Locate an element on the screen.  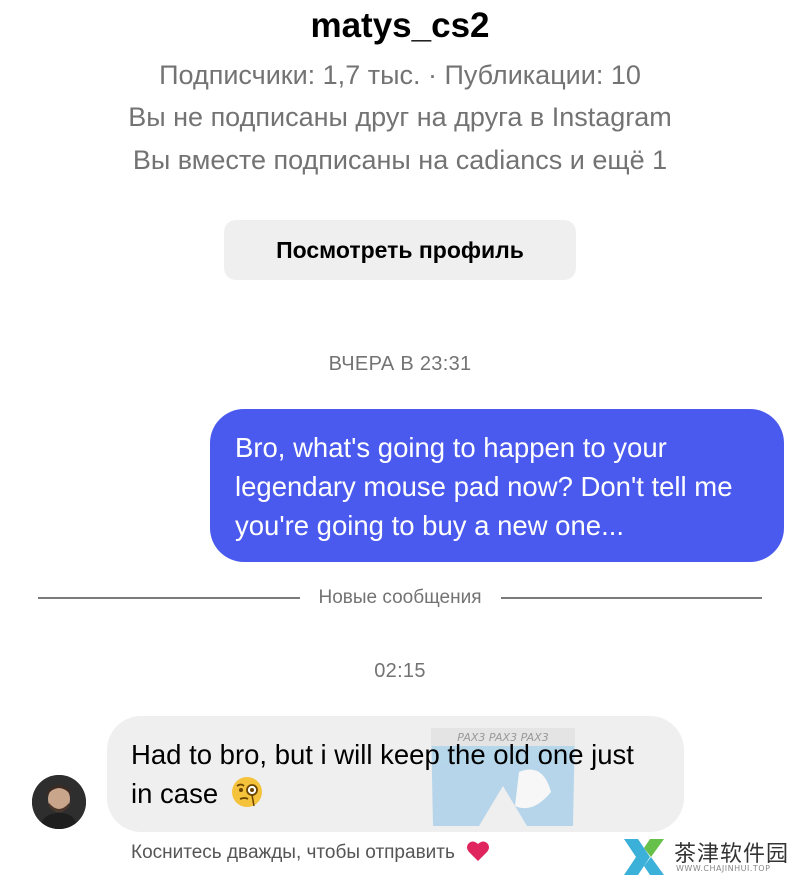
divider-line-right is located at coordinates (631, 598).